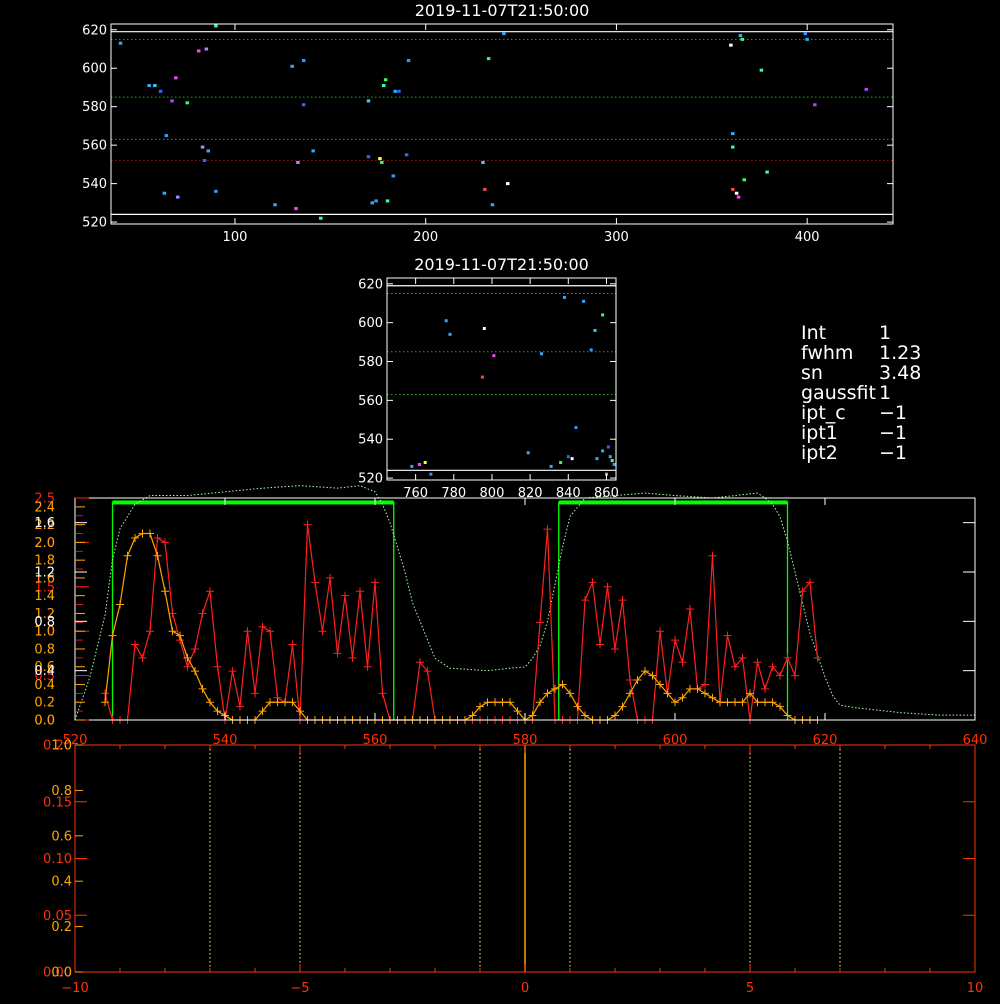  What do you see at coordinates (819, 433) in the screenshot?
I see `param-key: ipt1` at bounding box center [819, 433].